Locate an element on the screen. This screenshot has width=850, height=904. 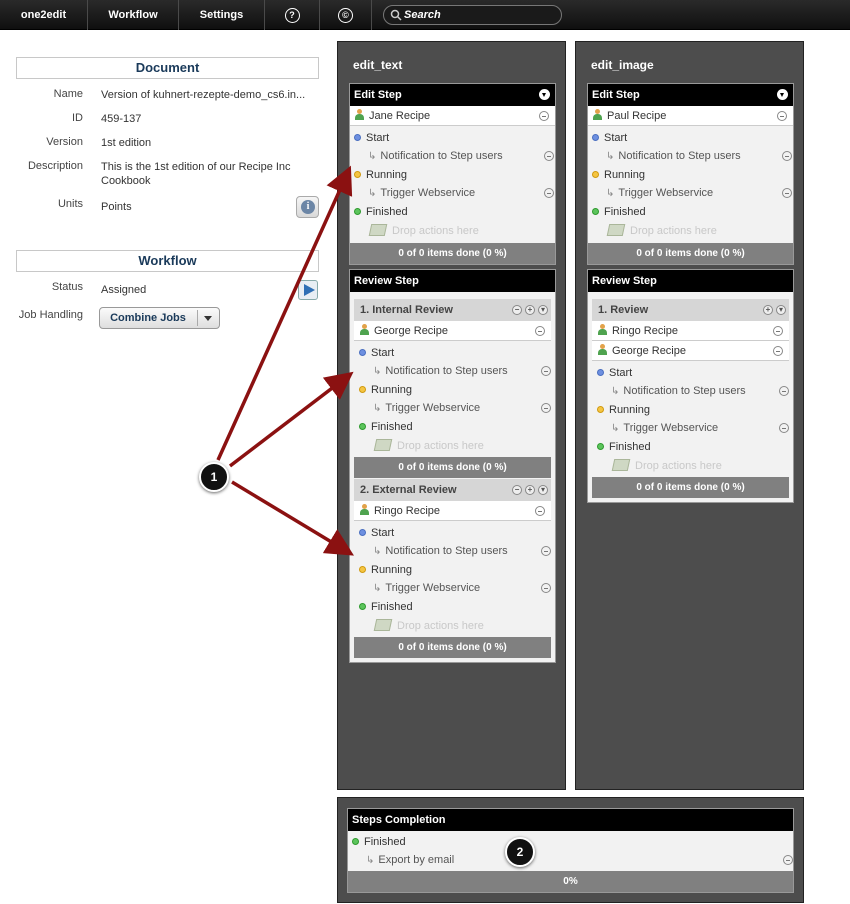
status-value: Assigned is located at coordinates (124, 290).